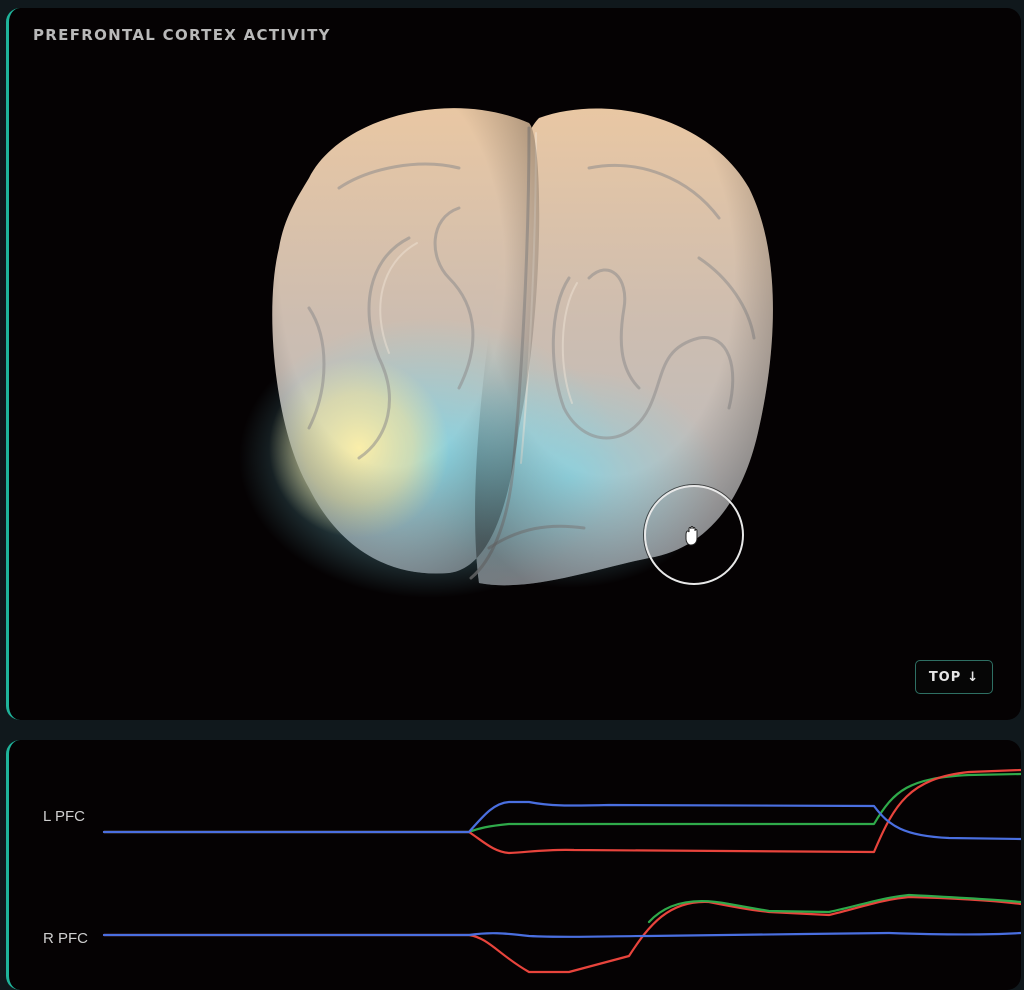 This screenshot has height=990, width=1024. I want to click on grab-hand-icon, so click(691, 536).